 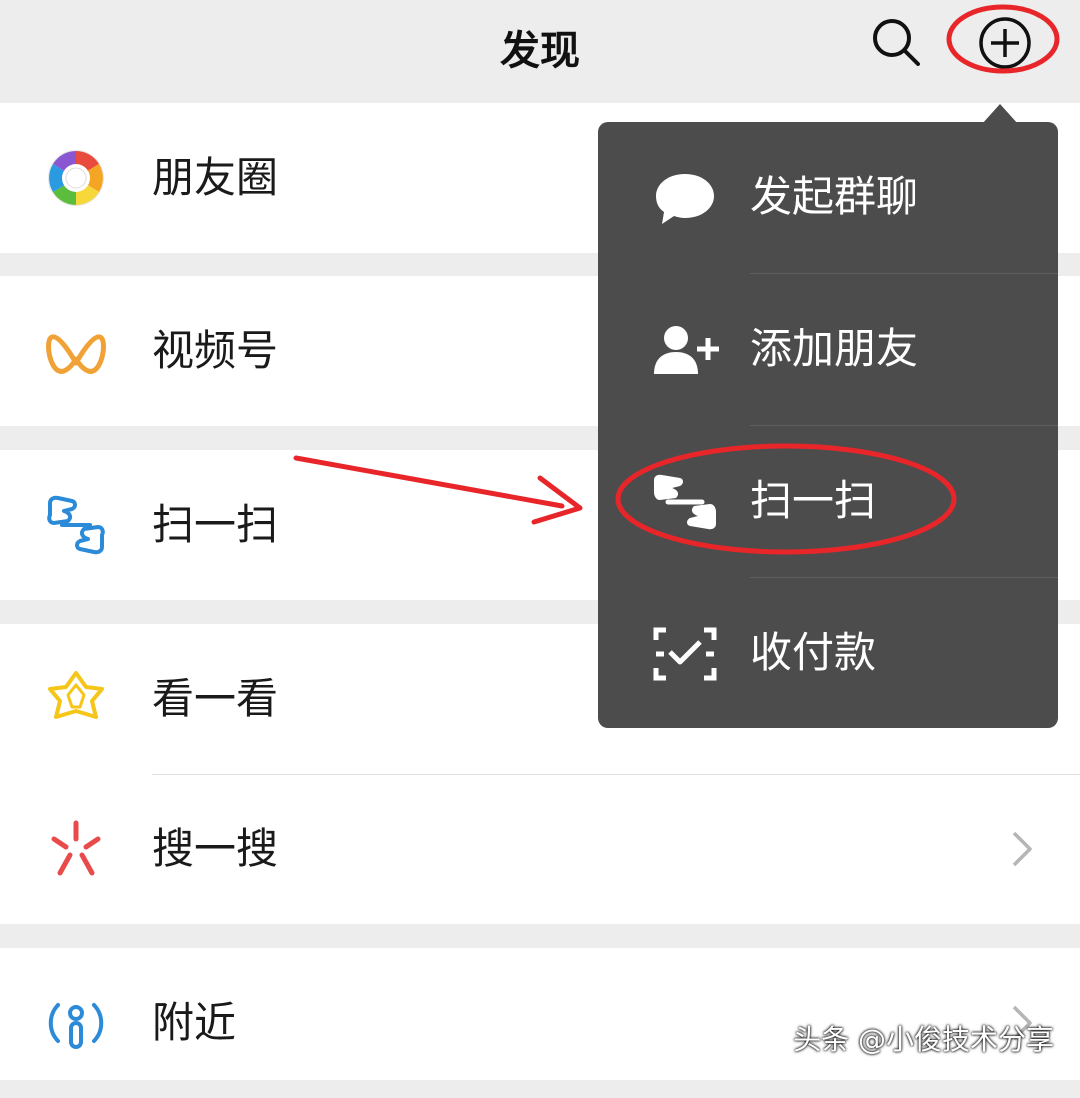 I want to click on payment-check-icon, so click(x=685, y=654).